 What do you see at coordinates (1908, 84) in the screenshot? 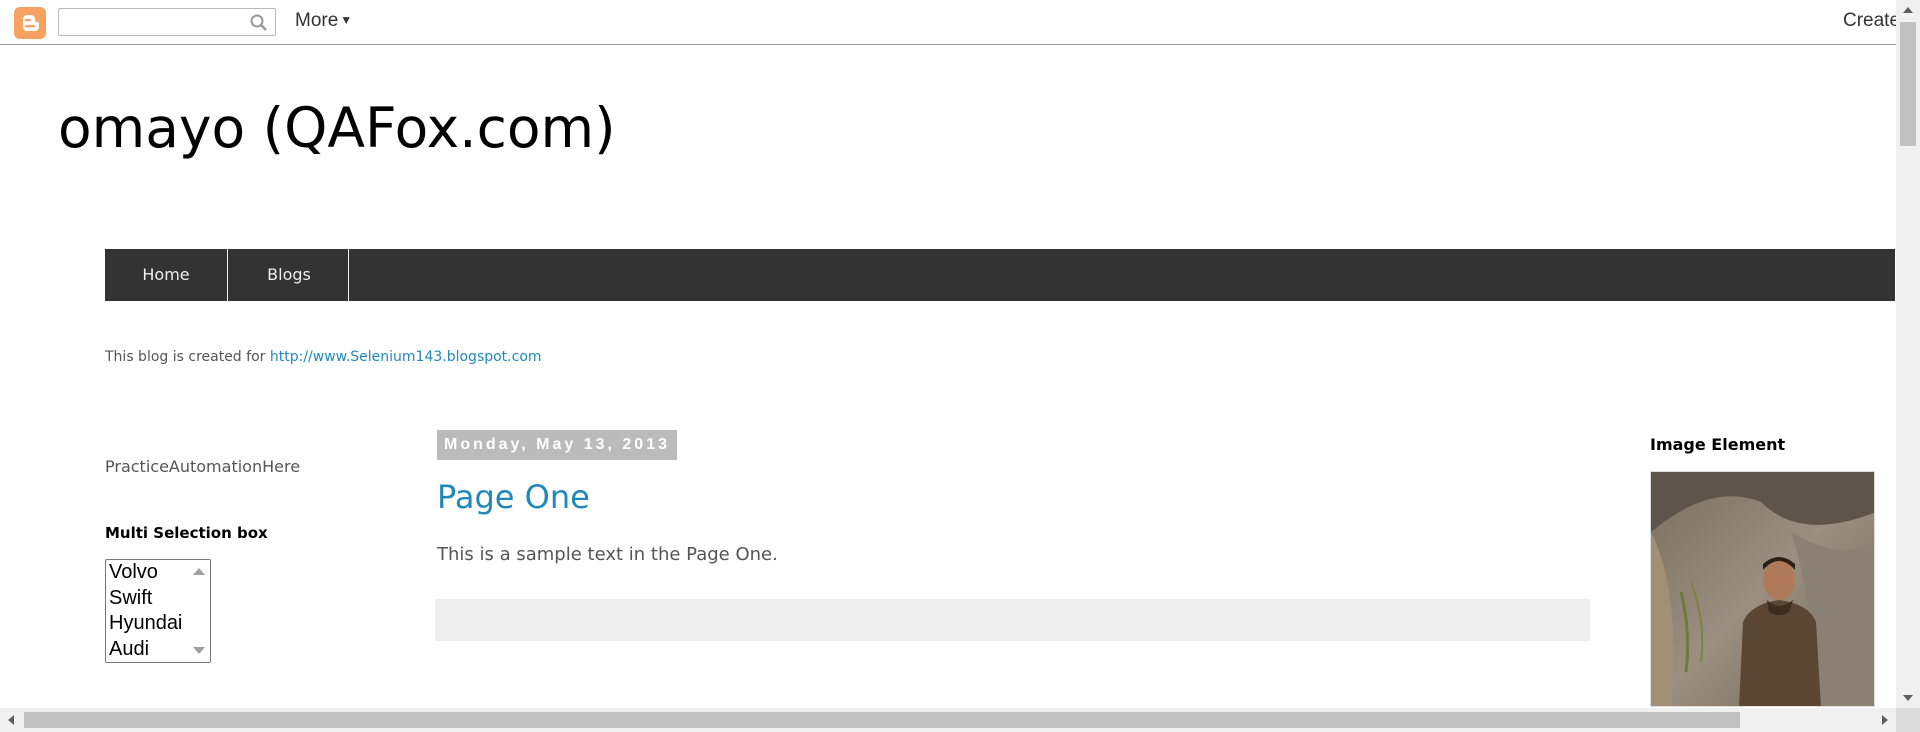
I see `vertical-scroll-thumb` at bounding box center [1908, 84].